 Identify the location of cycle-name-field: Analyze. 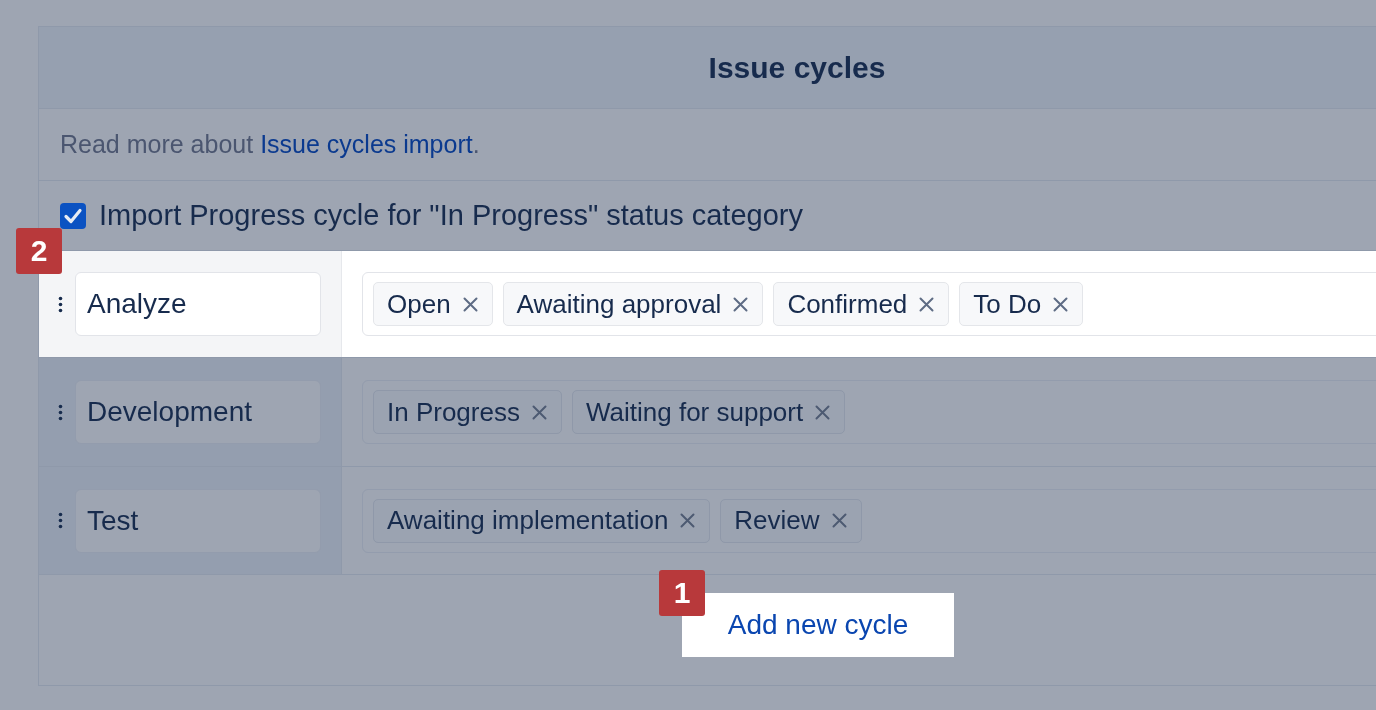
(198, 304).